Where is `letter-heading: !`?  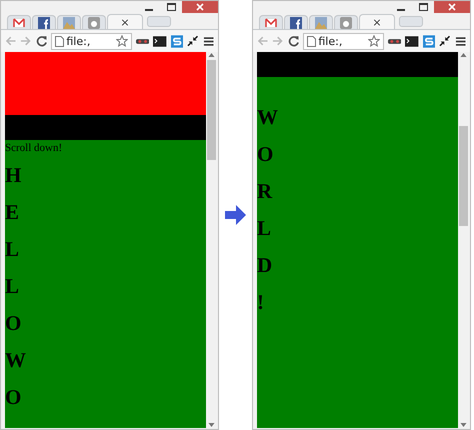 letter-heading: ! is located at coordinates (260, 303).